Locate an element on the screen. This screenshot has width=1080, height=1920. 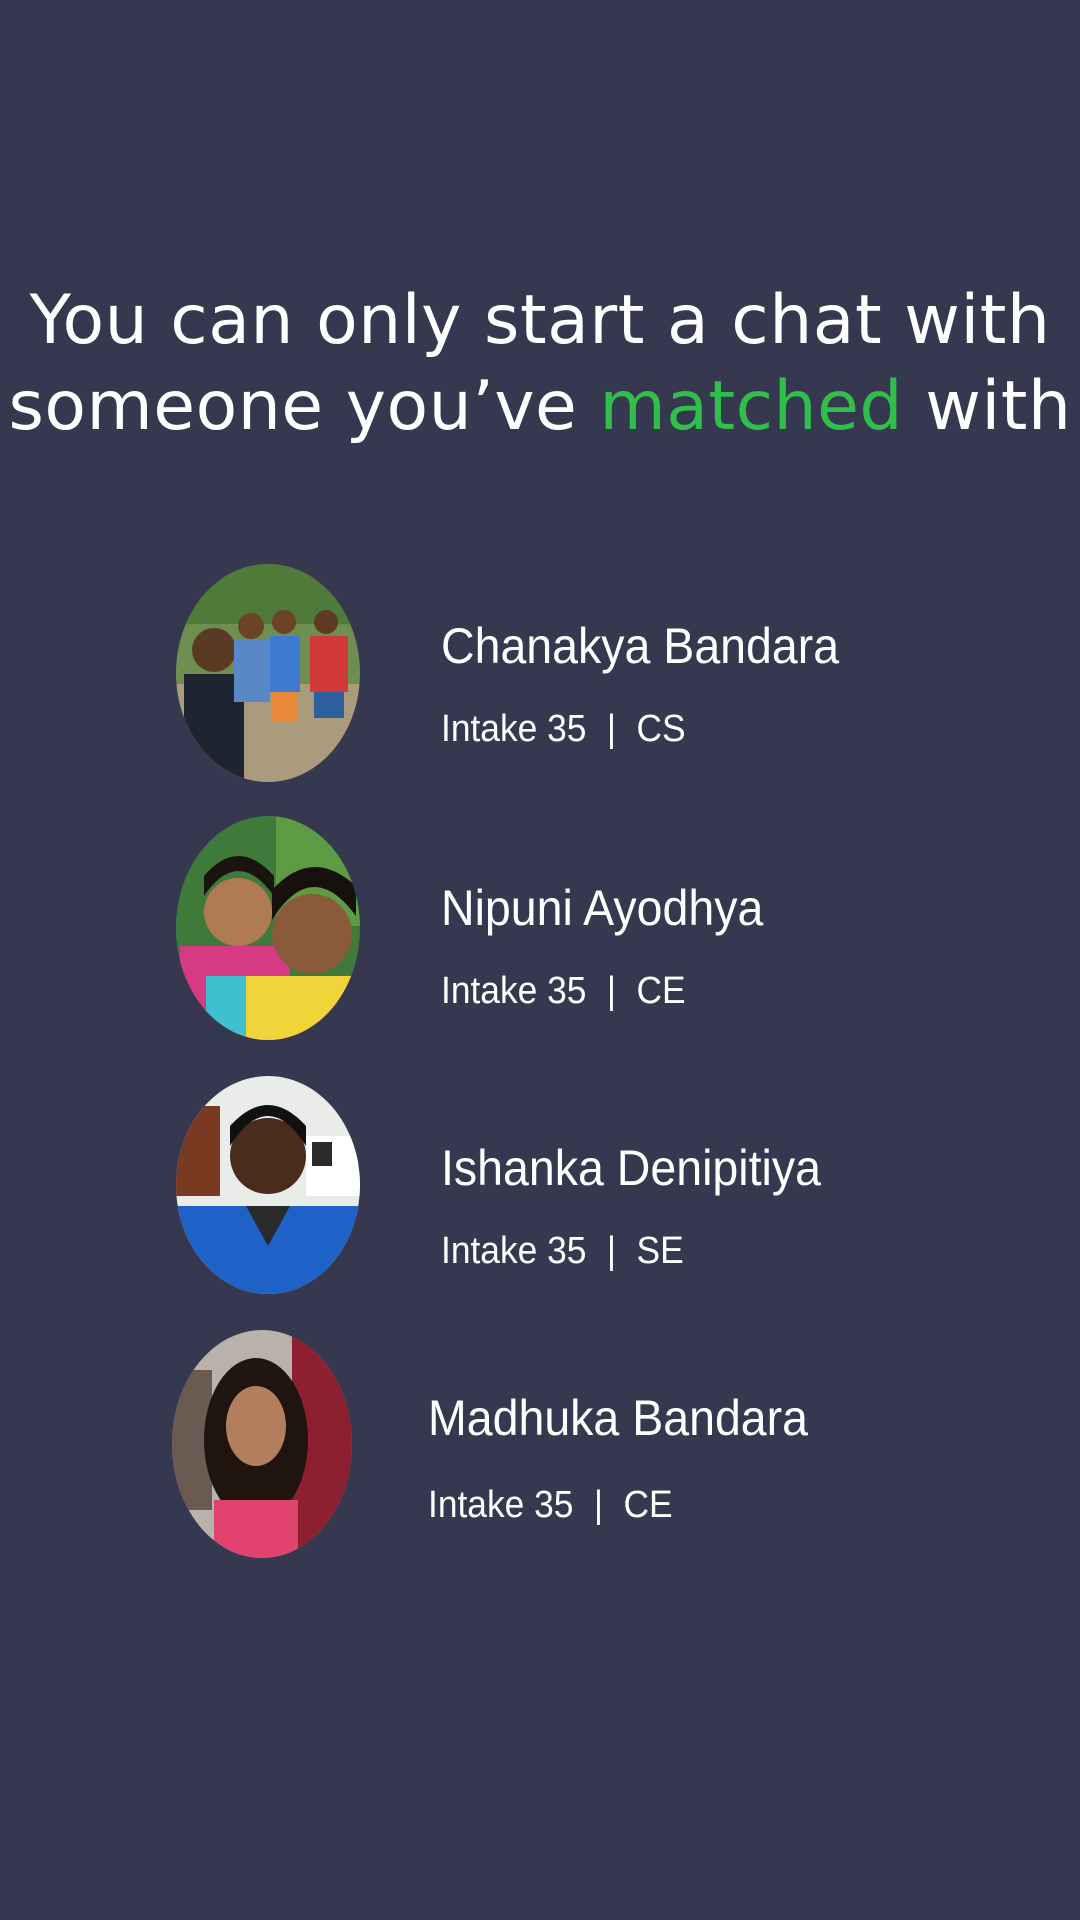
avatar-ishanka is located at coordinates (268, 1185).